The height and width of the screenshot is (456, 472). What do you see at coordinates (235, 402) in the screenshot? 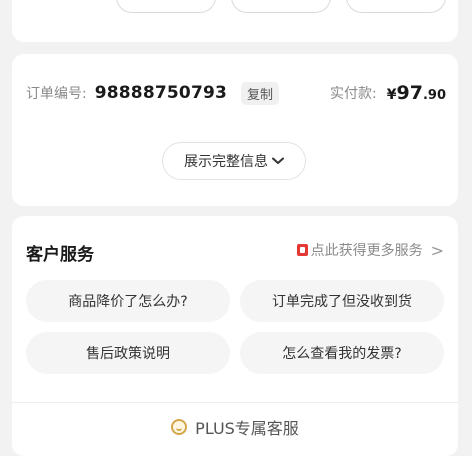
I see `divider` at bounding box center [235, 402].